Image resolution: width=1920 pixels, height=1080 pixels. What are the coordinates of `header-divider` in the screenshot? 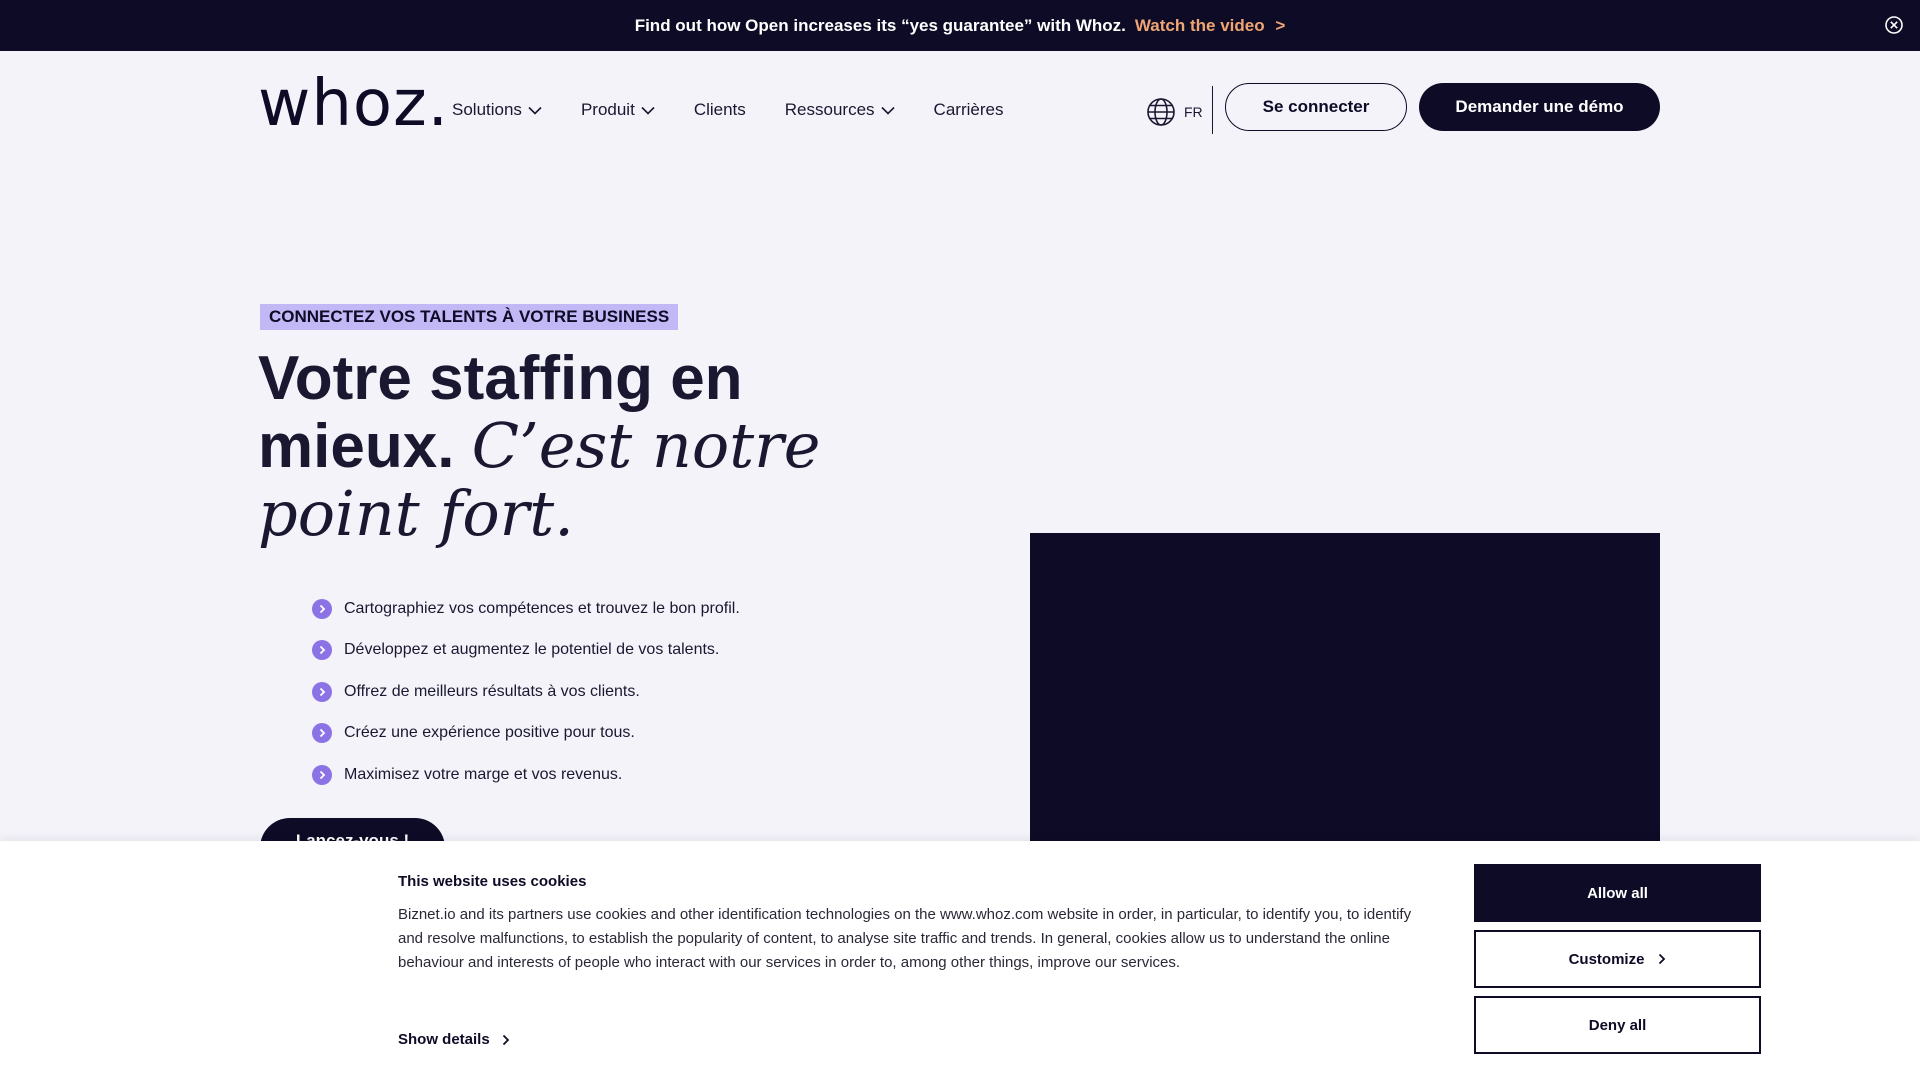 It's located at (1212, 110).